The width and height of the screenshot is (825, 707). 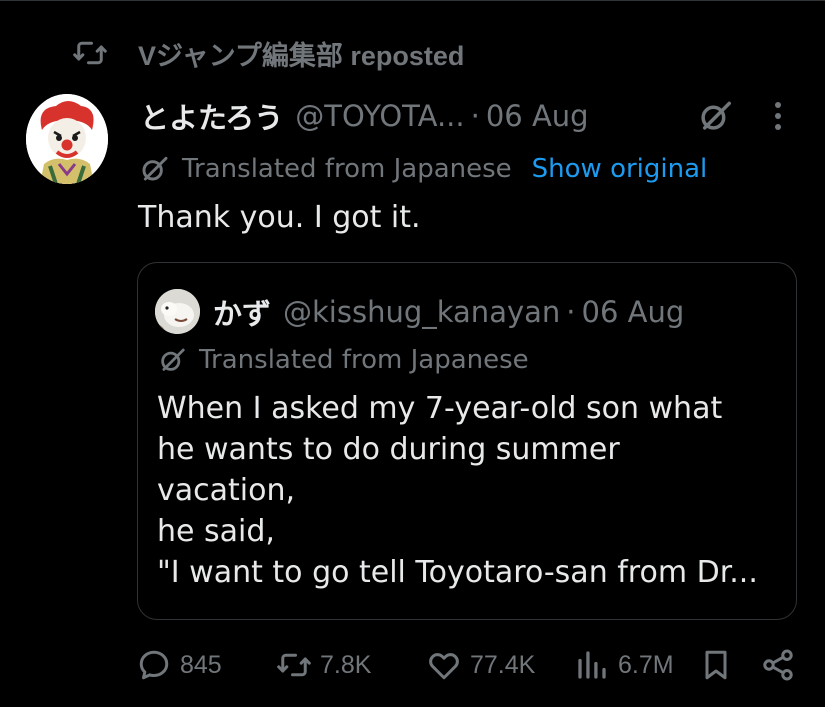 I want to click on quoted-translation-notice: Translated from Japanese, so click(x=343, y=360).